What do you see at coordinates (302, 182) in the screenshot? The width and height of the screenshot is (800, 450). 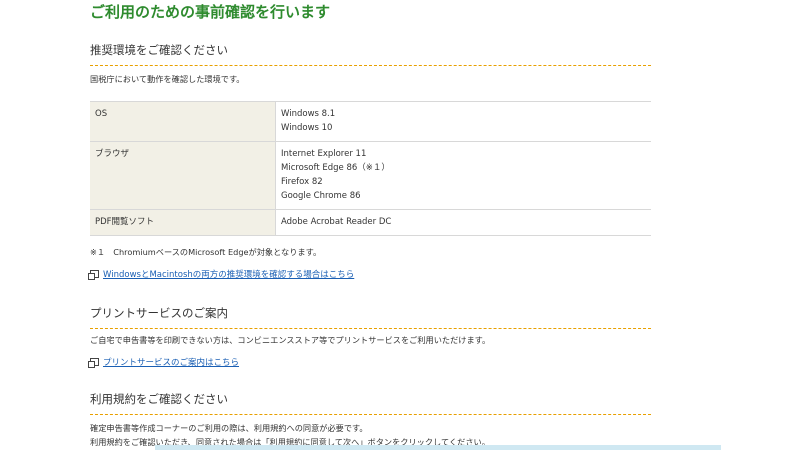 I see `env-value-line: Firefox 82` at bounding box center [302, 182].